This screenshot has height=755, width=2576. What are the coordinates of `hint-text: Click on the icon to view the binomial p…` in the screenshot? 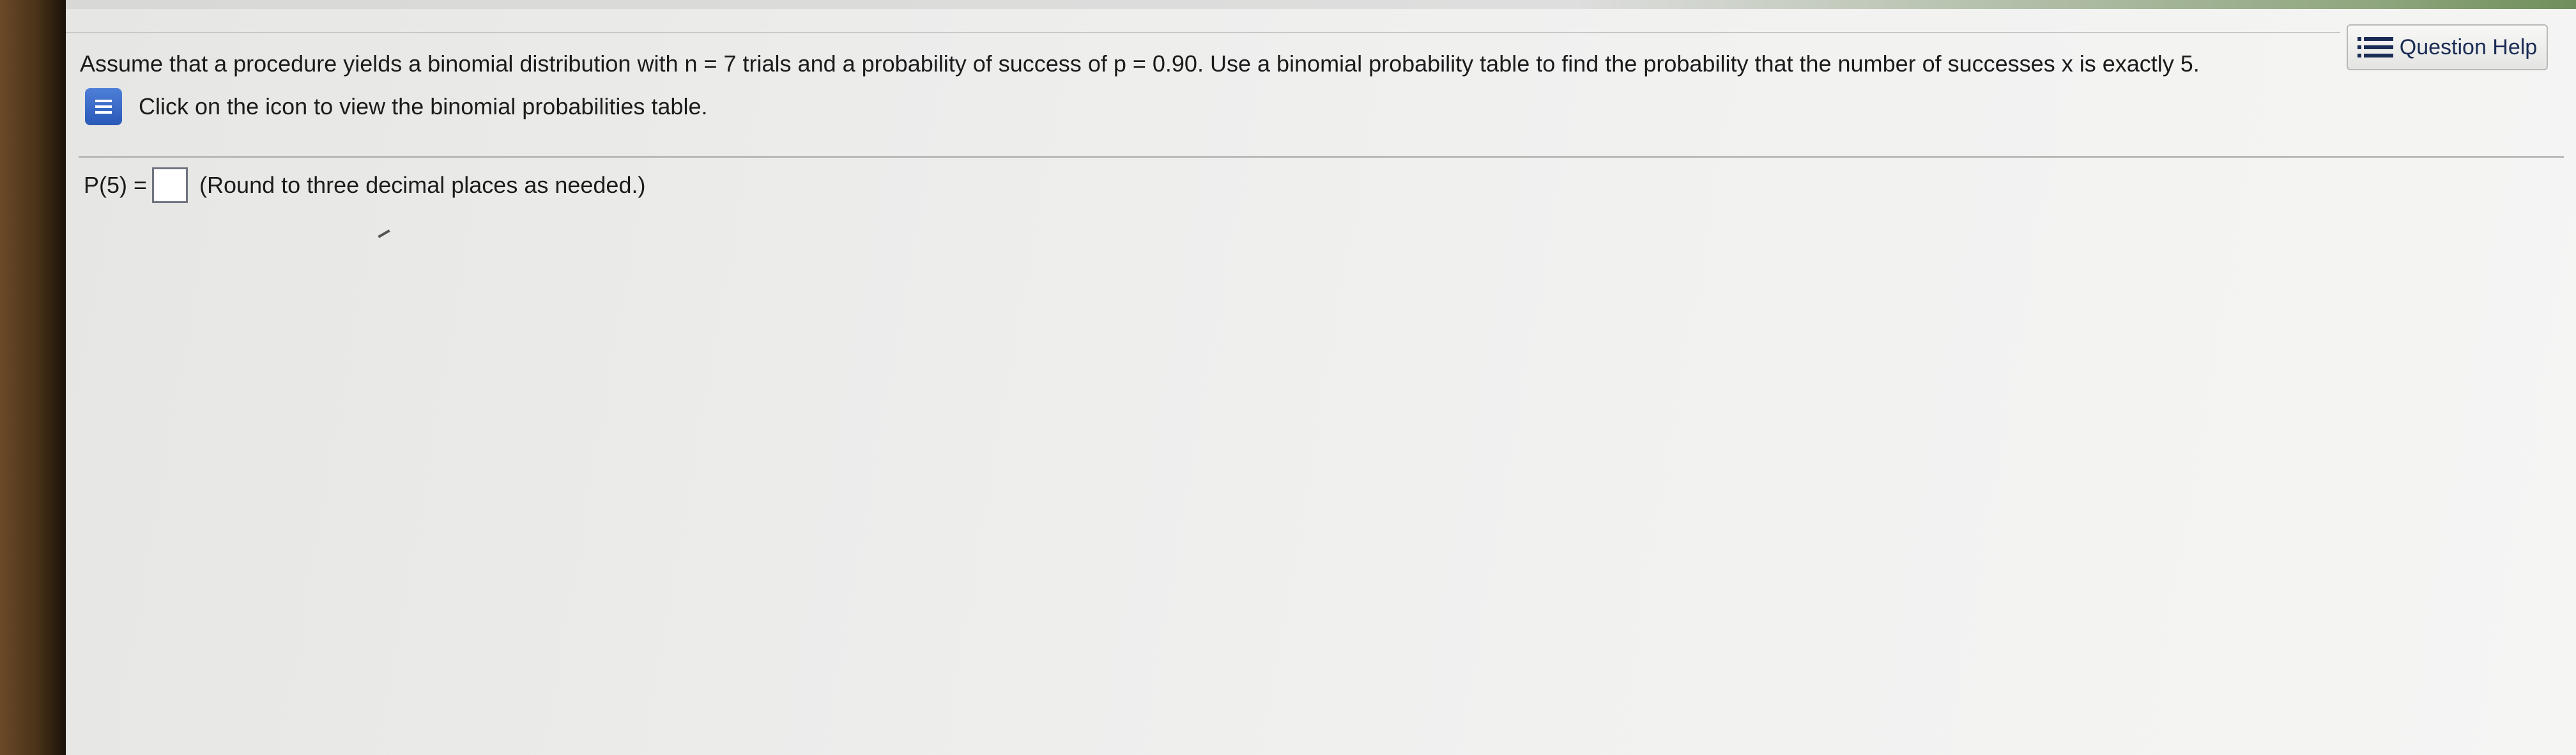 It's located at (423, 107).